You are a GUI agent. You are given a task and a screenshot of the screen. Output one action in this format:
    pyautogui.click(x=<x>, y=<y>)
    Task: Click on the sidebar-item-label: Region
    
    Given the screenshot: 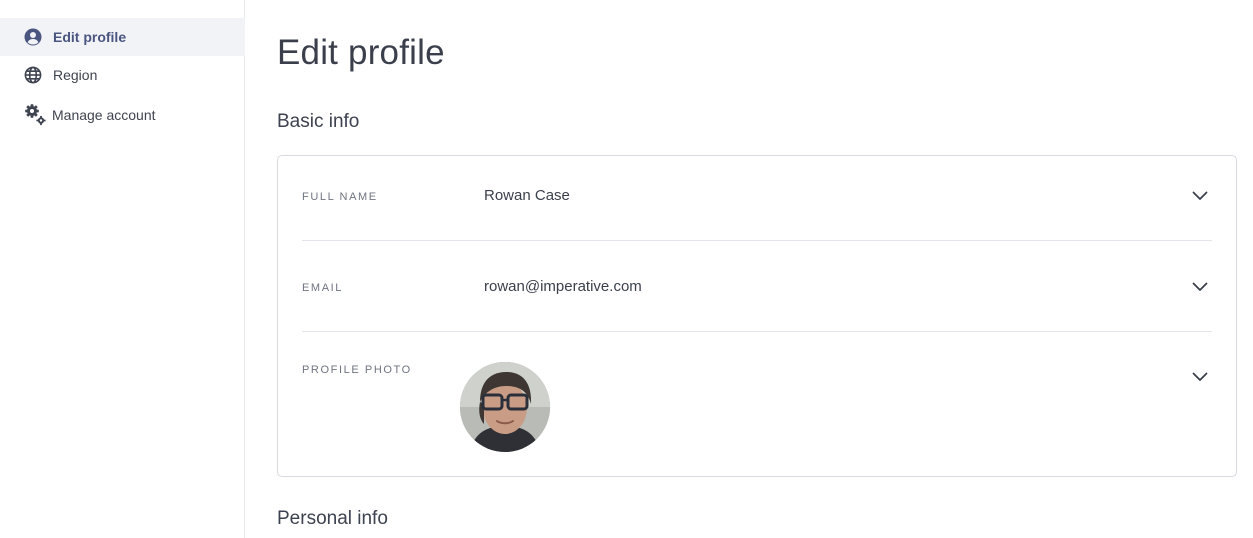 What is the action you would take?
    pyautogui.click(x=75, y=75)
    